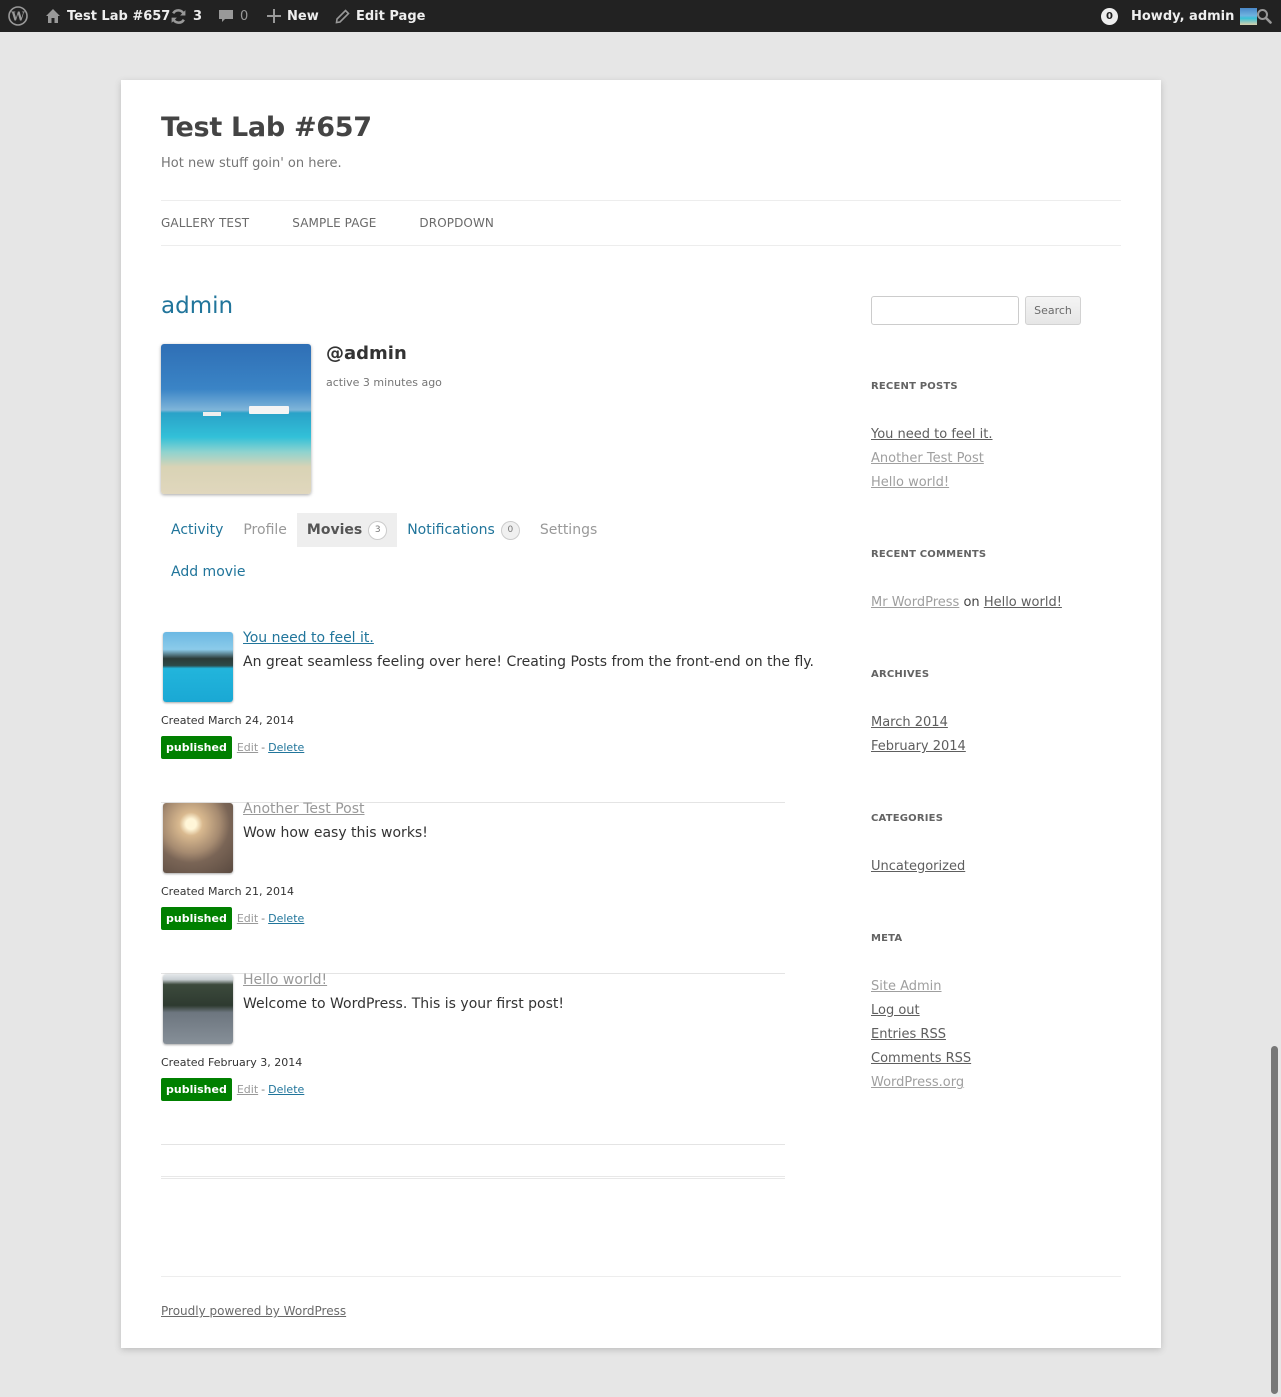  I want to click on site-name-menu: Test Lab #657, so click(107, 16).